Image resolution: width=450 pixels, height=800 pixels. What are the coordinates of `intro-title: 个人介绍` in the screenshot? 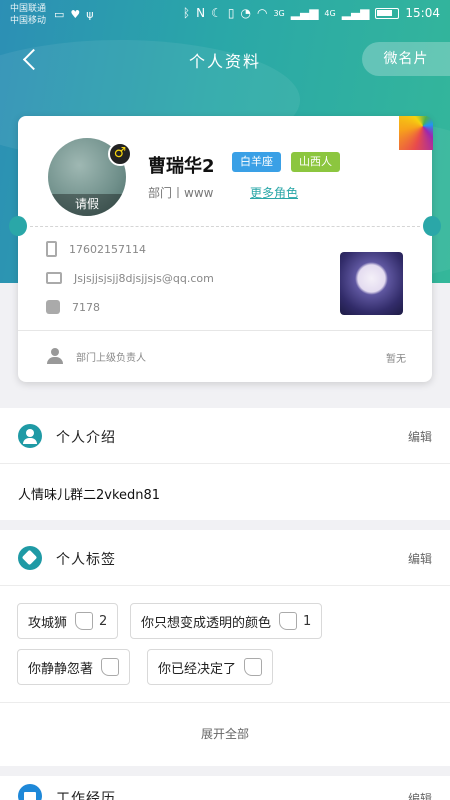 It's located at (86, 438).